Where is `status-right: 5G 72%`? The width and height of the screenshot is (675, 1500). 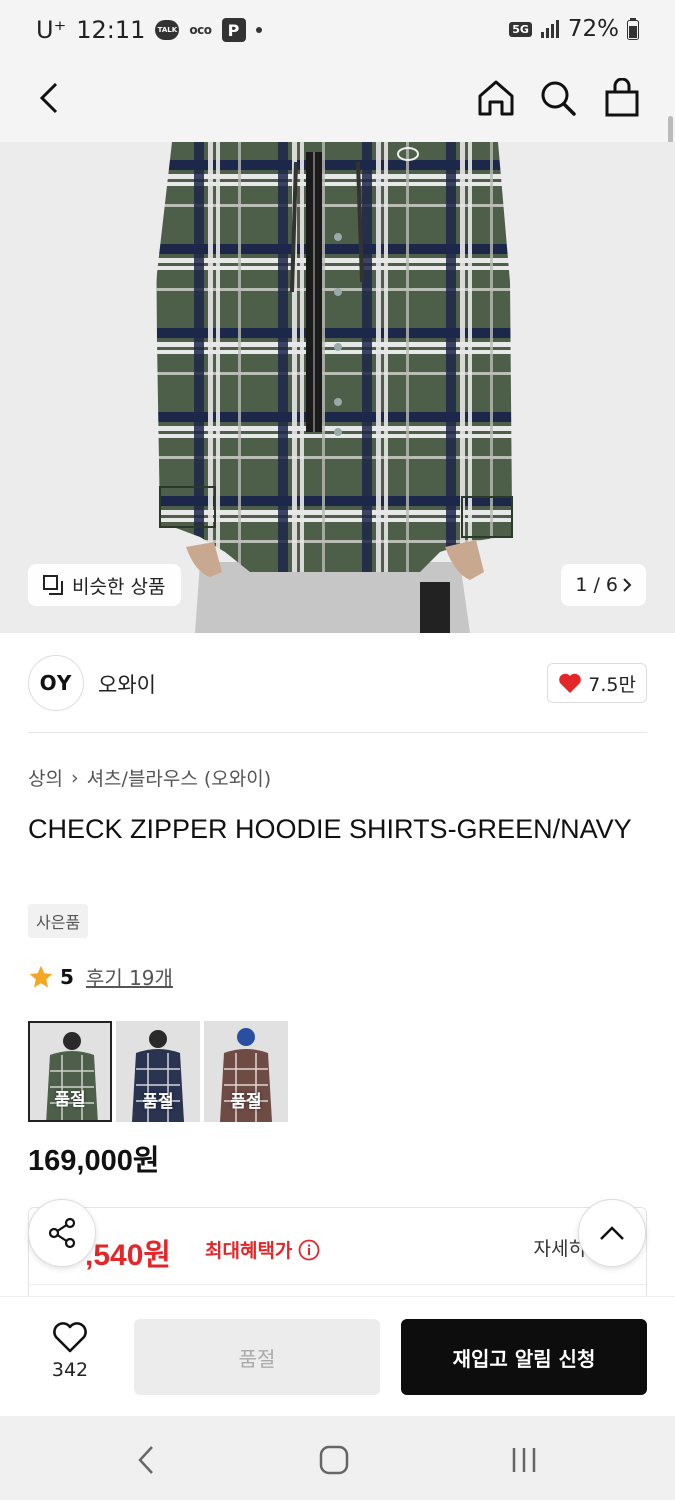 status-right: 5G 72% is located at coordinates (574, 29).